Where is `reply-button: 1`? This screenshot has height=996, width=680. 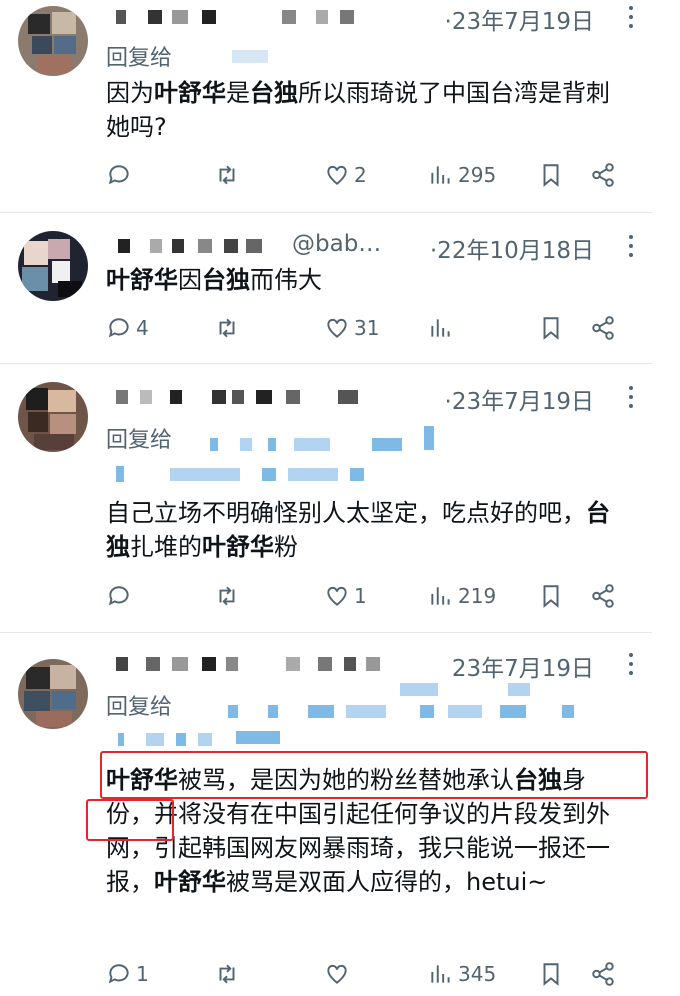 reply-button: 1 is located at coordinates (127, 974).